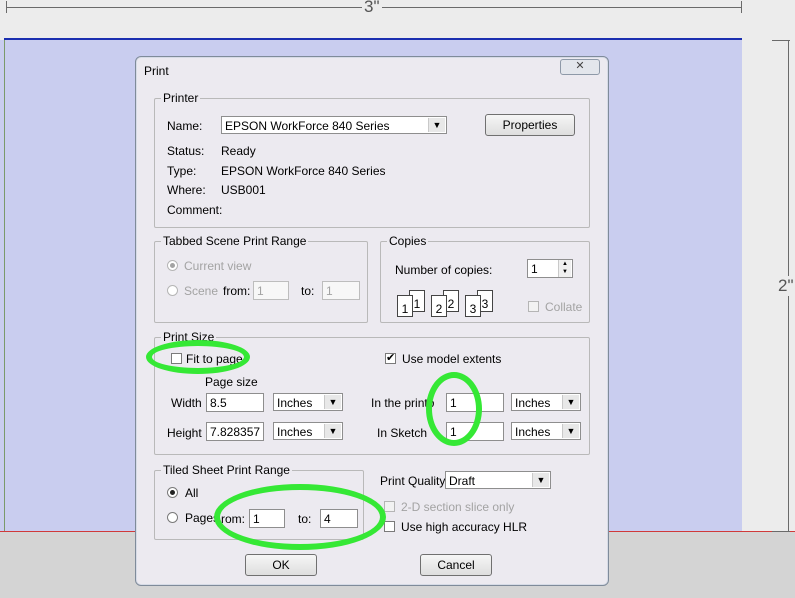  I want to click on in-sketchup-unit-select: Inches ▼, so click(546, 431).